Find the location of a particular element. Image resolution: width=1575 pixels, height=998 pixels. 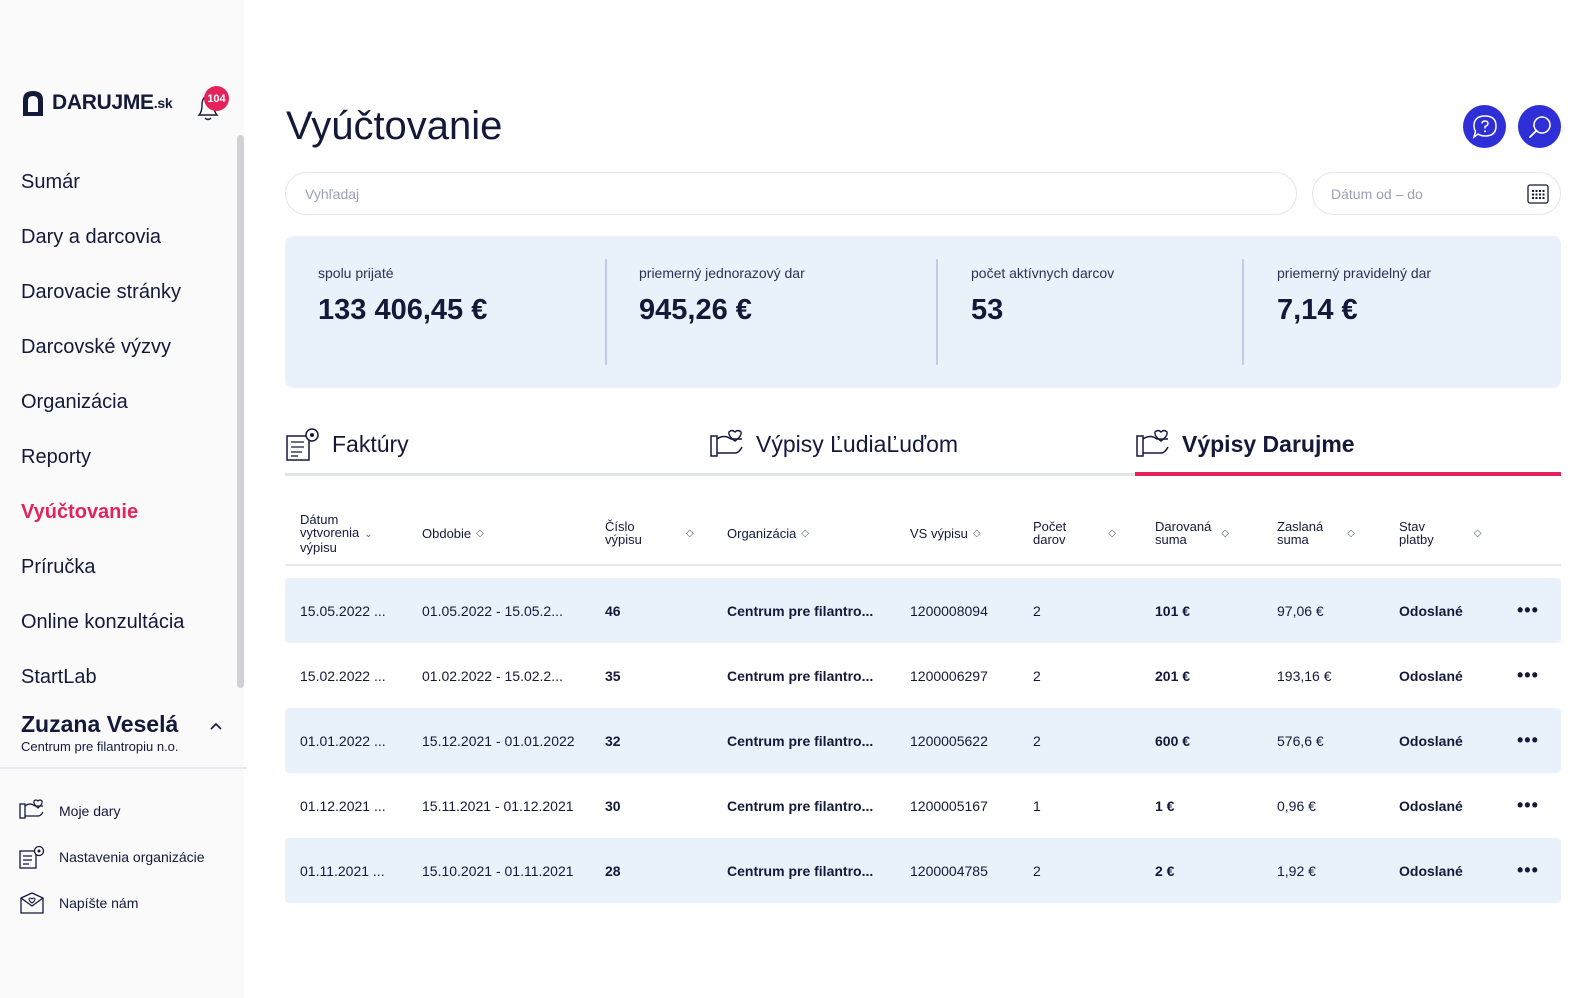

chevron-up-icon is located at coordinates (216, 727).